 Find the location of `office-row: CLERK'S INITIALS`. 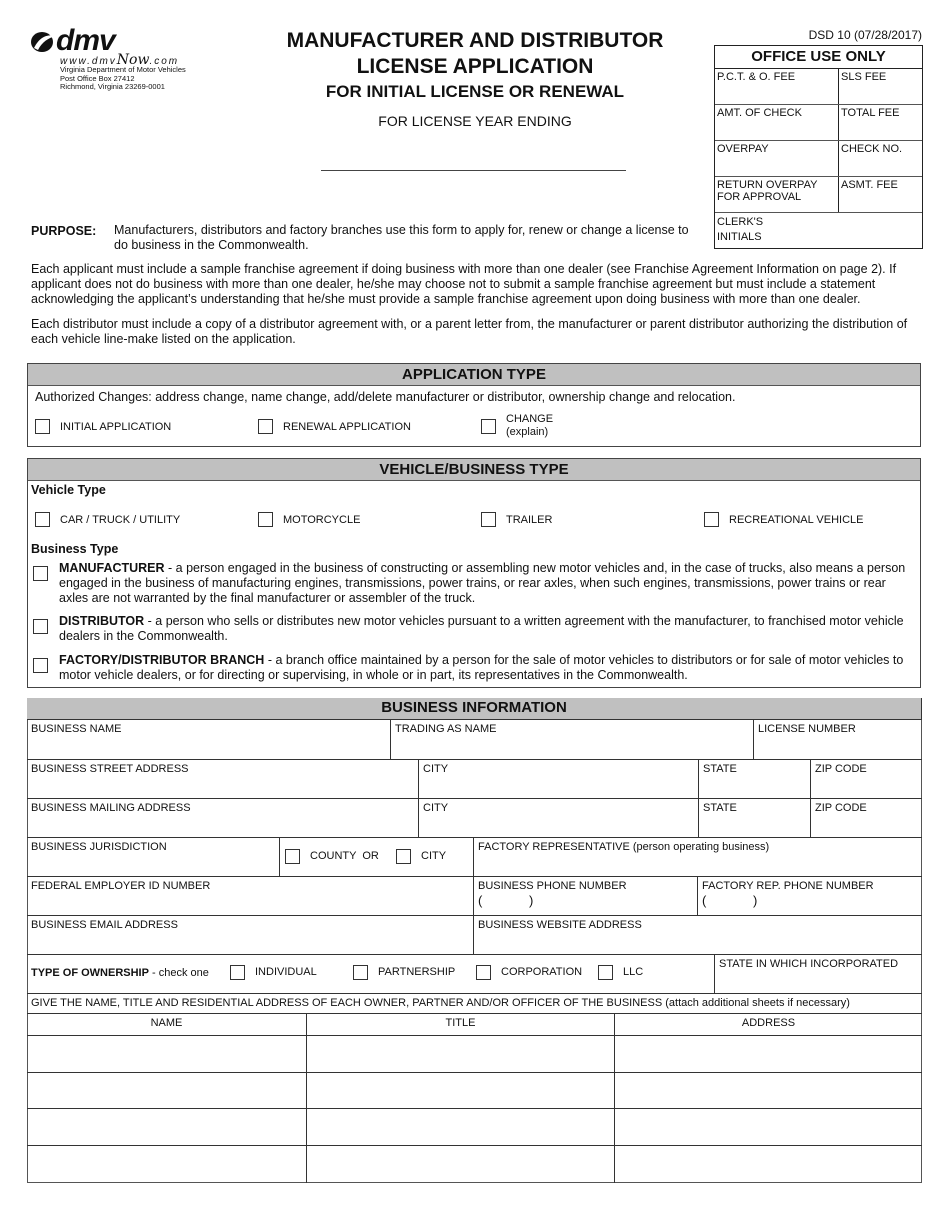

office-row: CLERK'S INITIALS is located at coordinates (818, 230).